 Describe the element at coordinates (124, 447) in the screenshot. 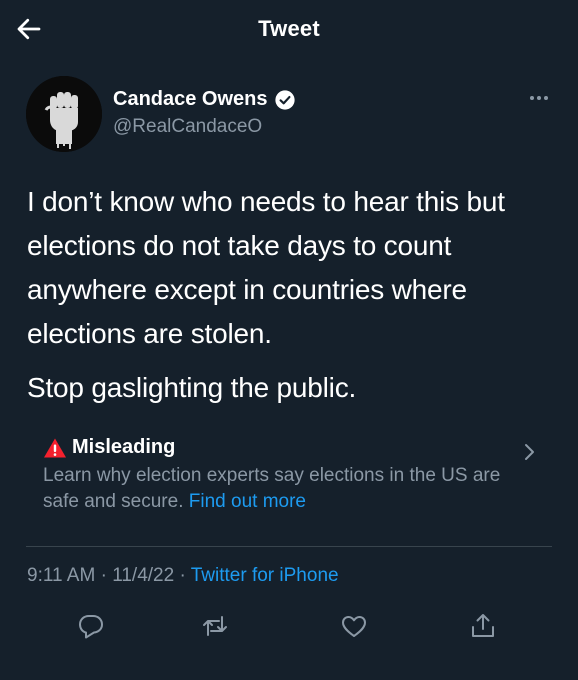

I see `label-title: Misleading` at that location.